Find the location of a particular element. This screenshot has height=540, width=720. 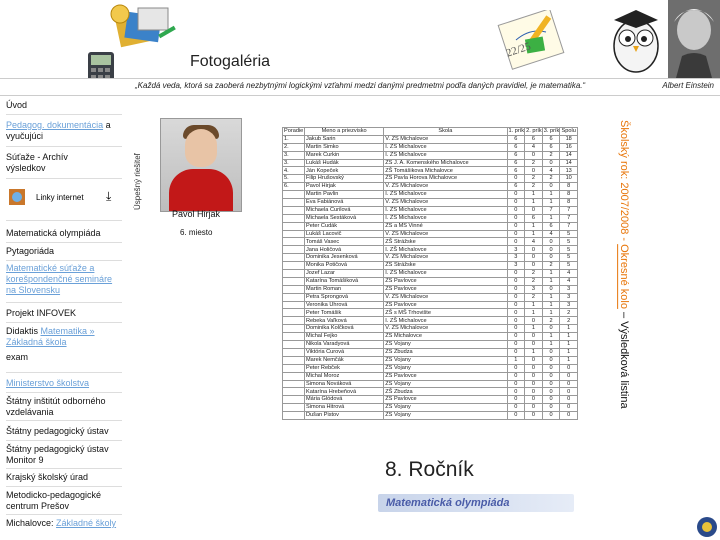

didaktis-school-link: Základná škola is located at coordinates (36, 342).